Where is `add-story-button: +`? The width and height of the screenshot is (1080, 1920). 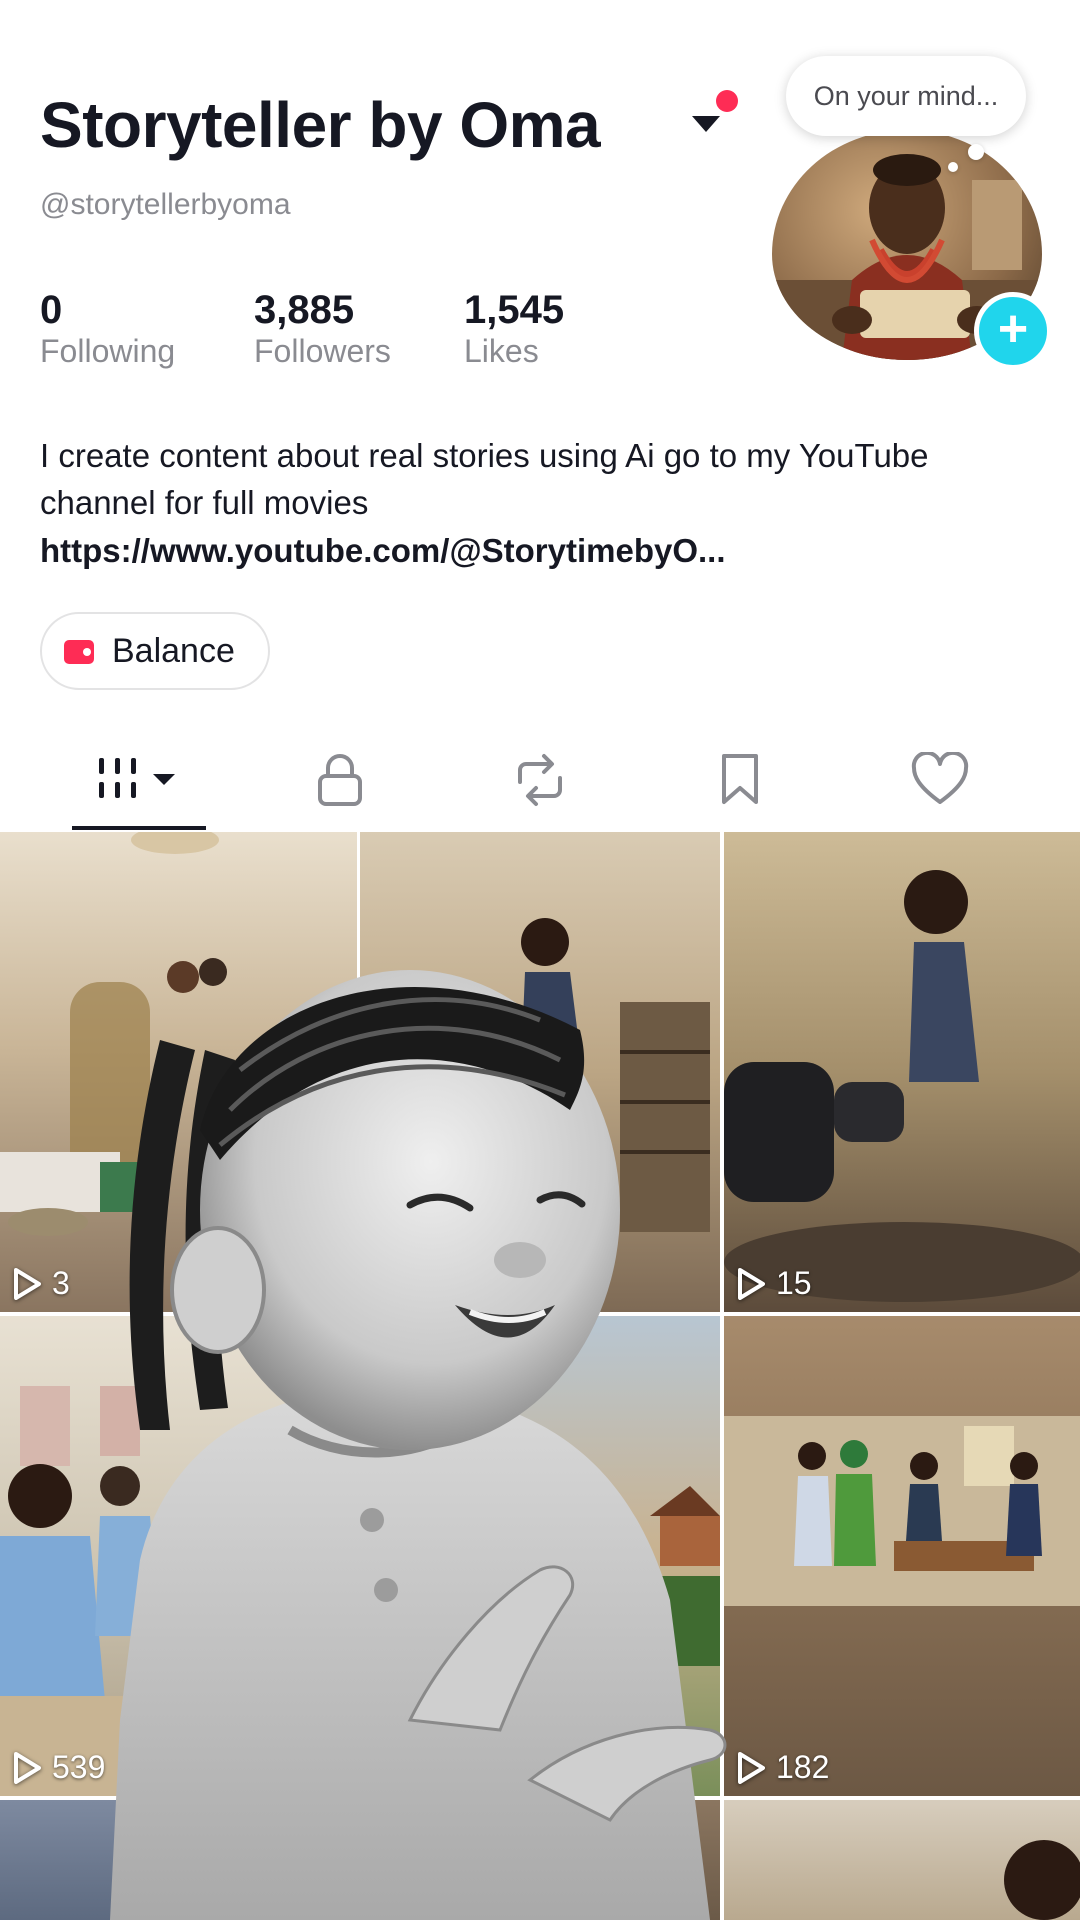
add-story-button: + is located at coordinates (1013, 331).